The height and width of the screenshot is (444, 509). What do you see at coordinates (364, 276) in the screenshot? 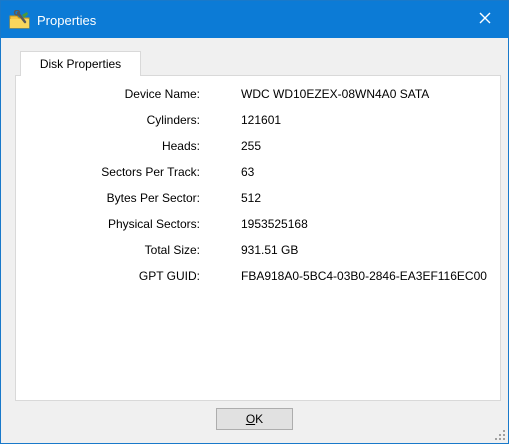
I see `property-value: FBA918A0-5BC4-03B0-2846-EA3EF116EC00` at bounding box center [364, 276].